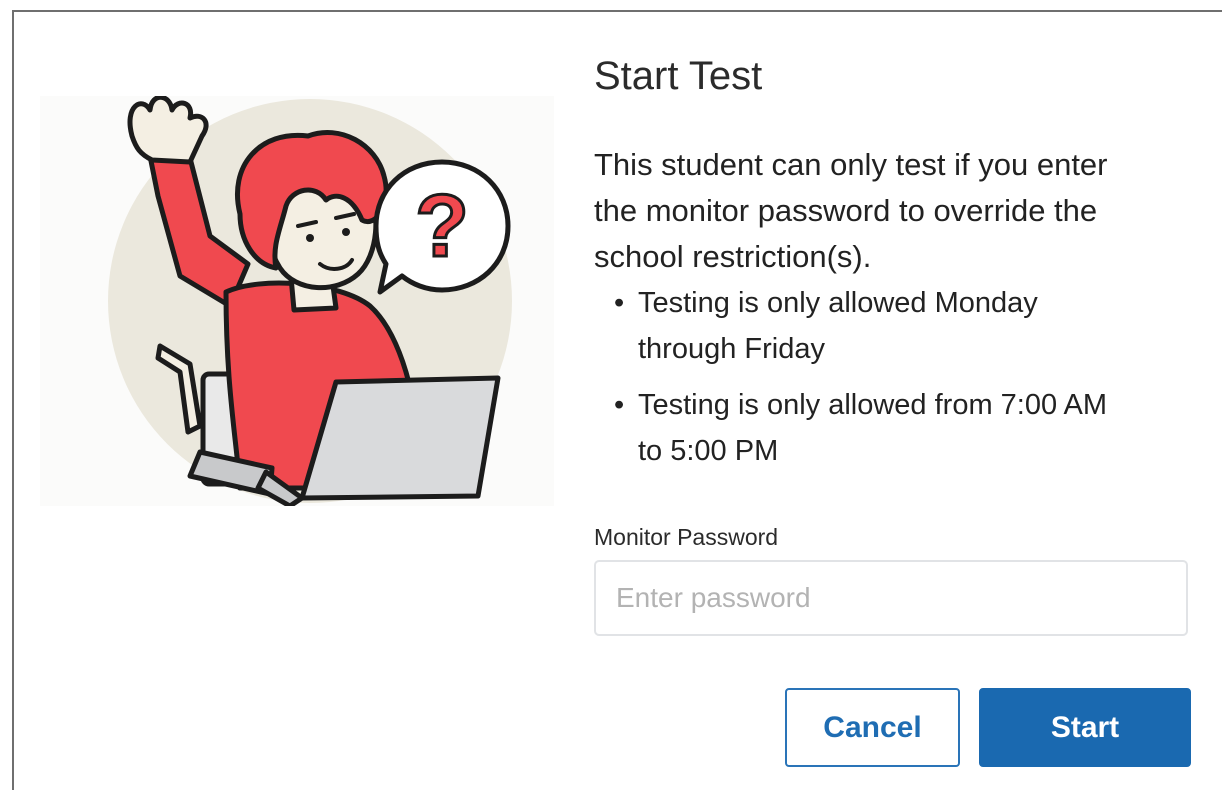 The image size is (1224, 790). I want to click on restriction-text: Testing is only allowed from 7:00 AM, so click(873, 405).